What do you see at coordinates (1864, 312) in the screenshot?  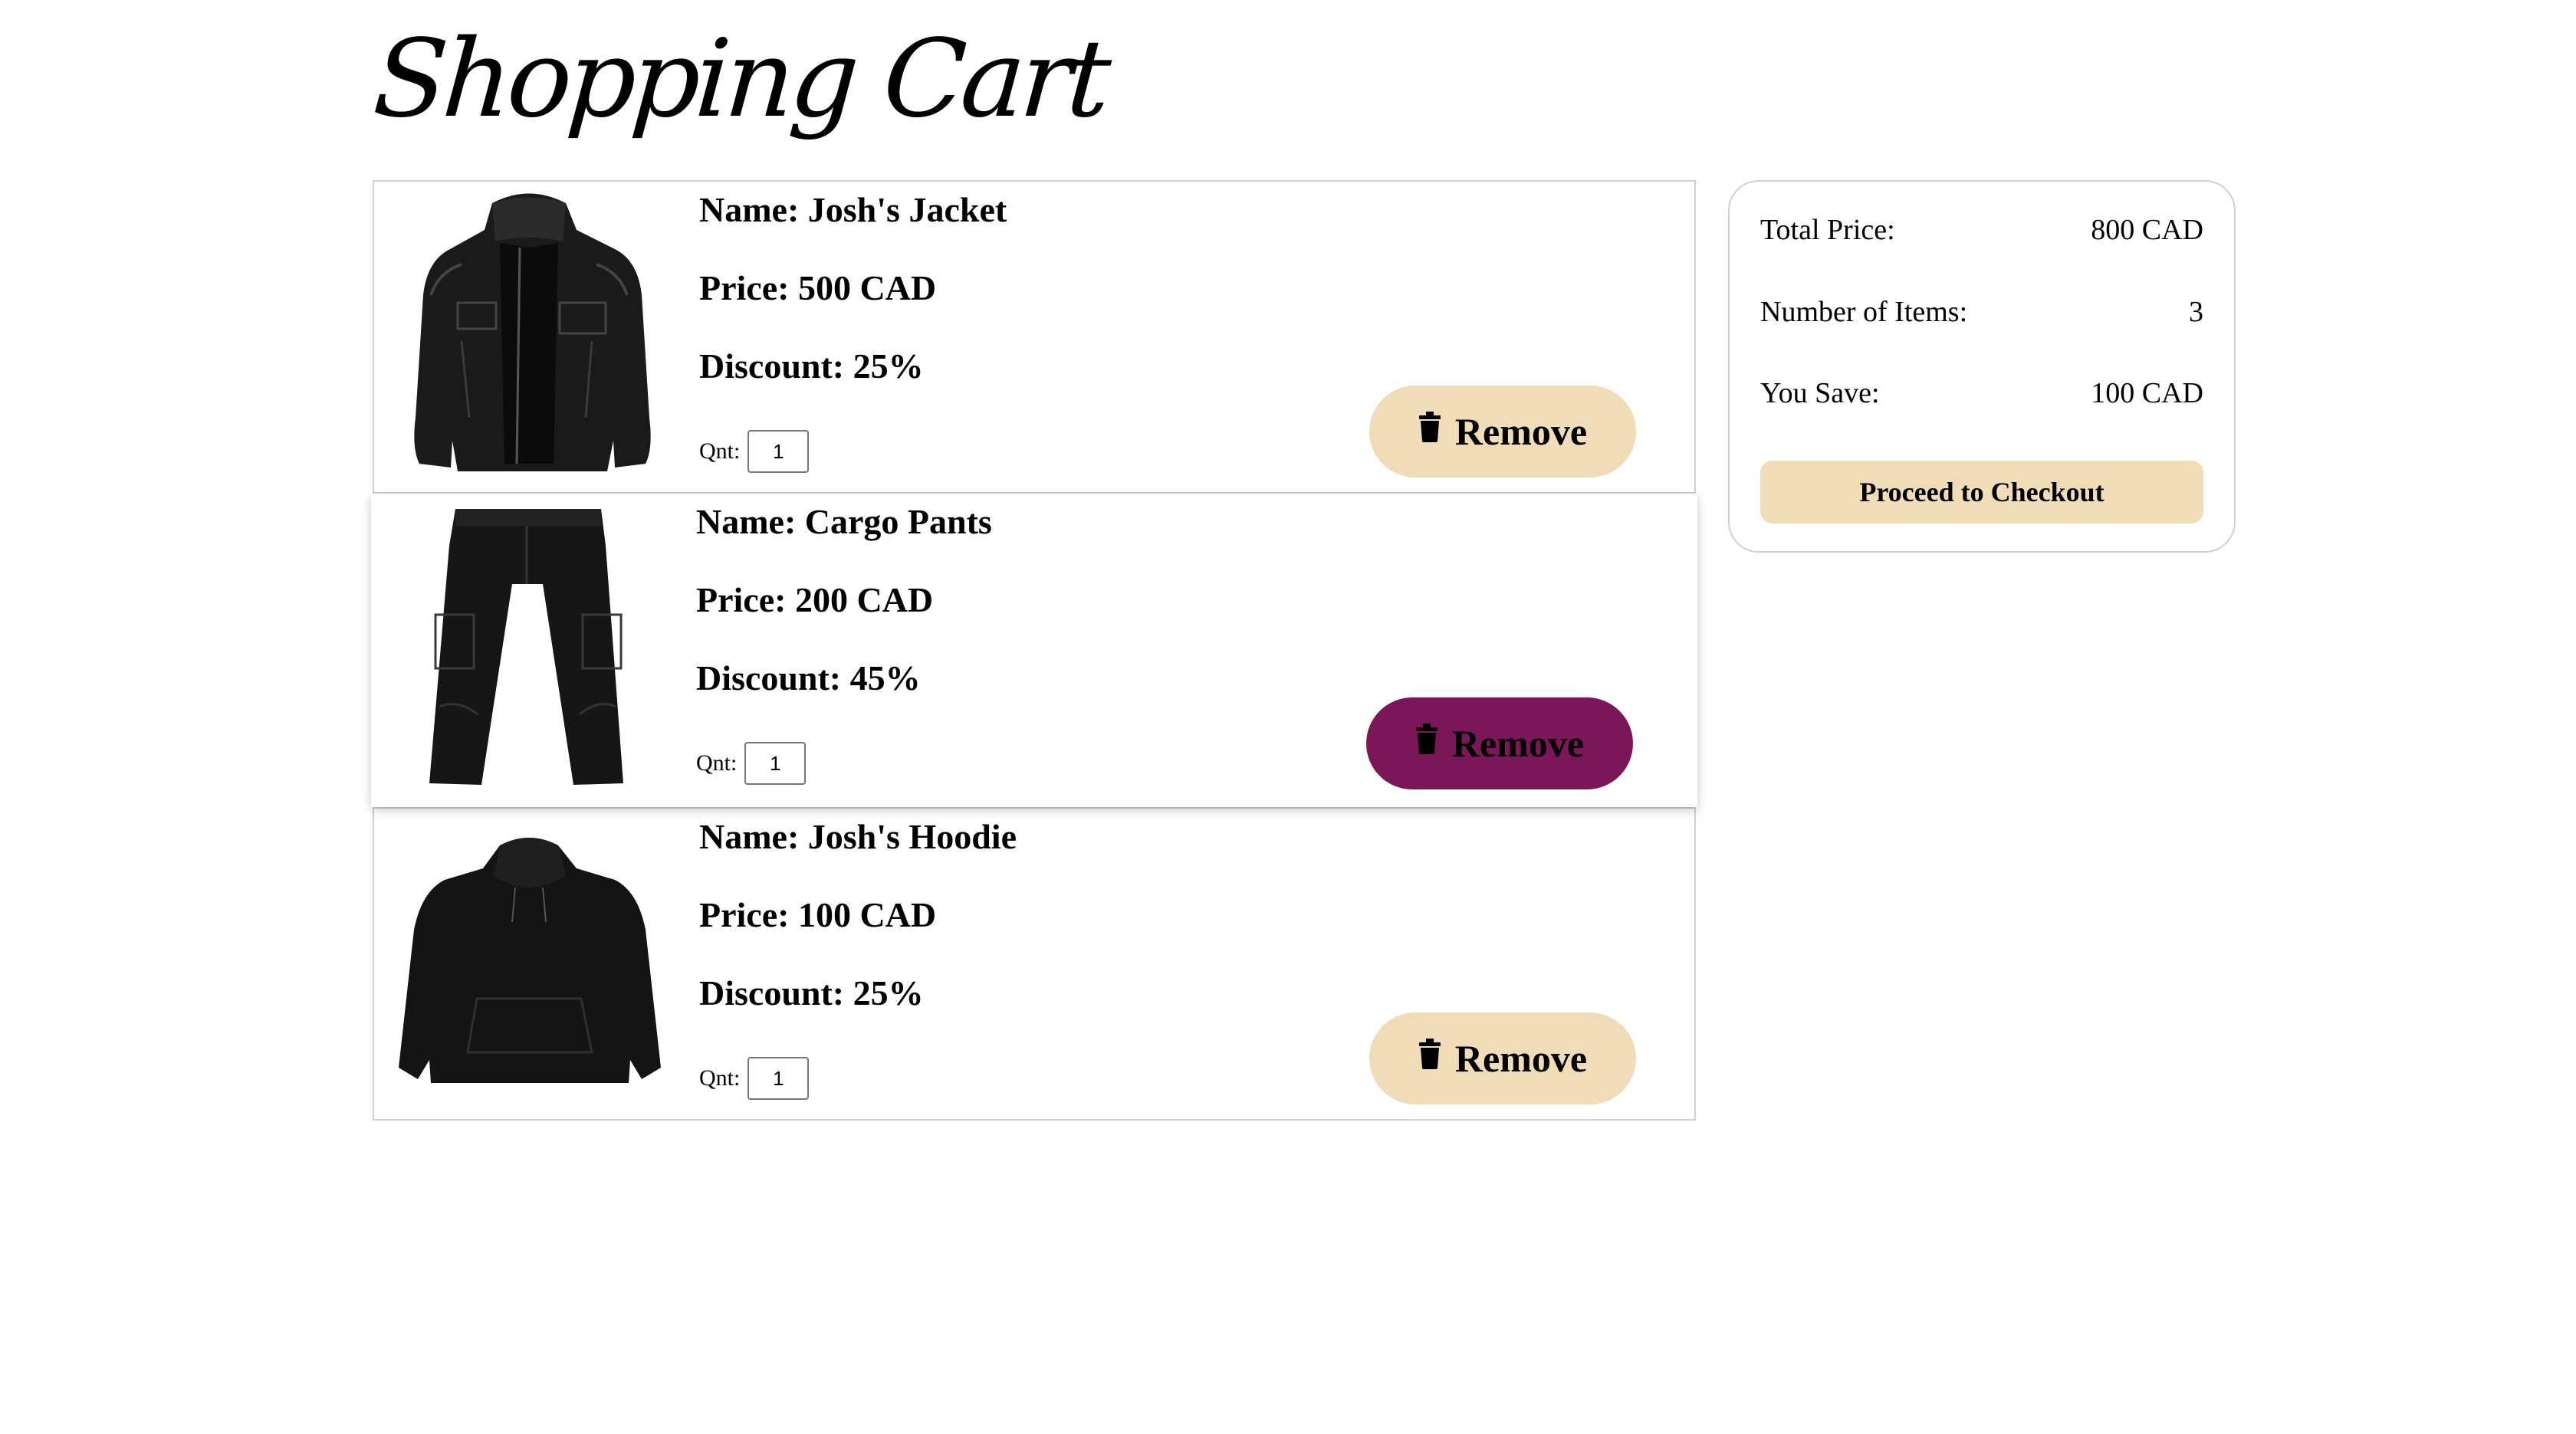 I see `item-count-label: Number of Items:` at bounding box center [1864, 312].